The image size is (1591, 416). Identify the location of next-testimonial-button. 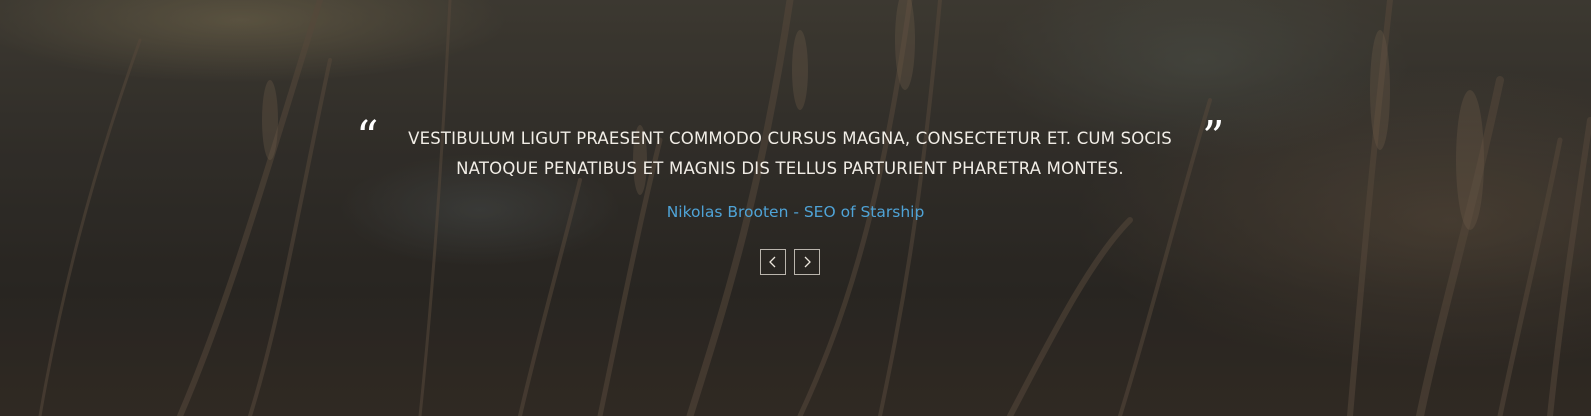
(807, 262).